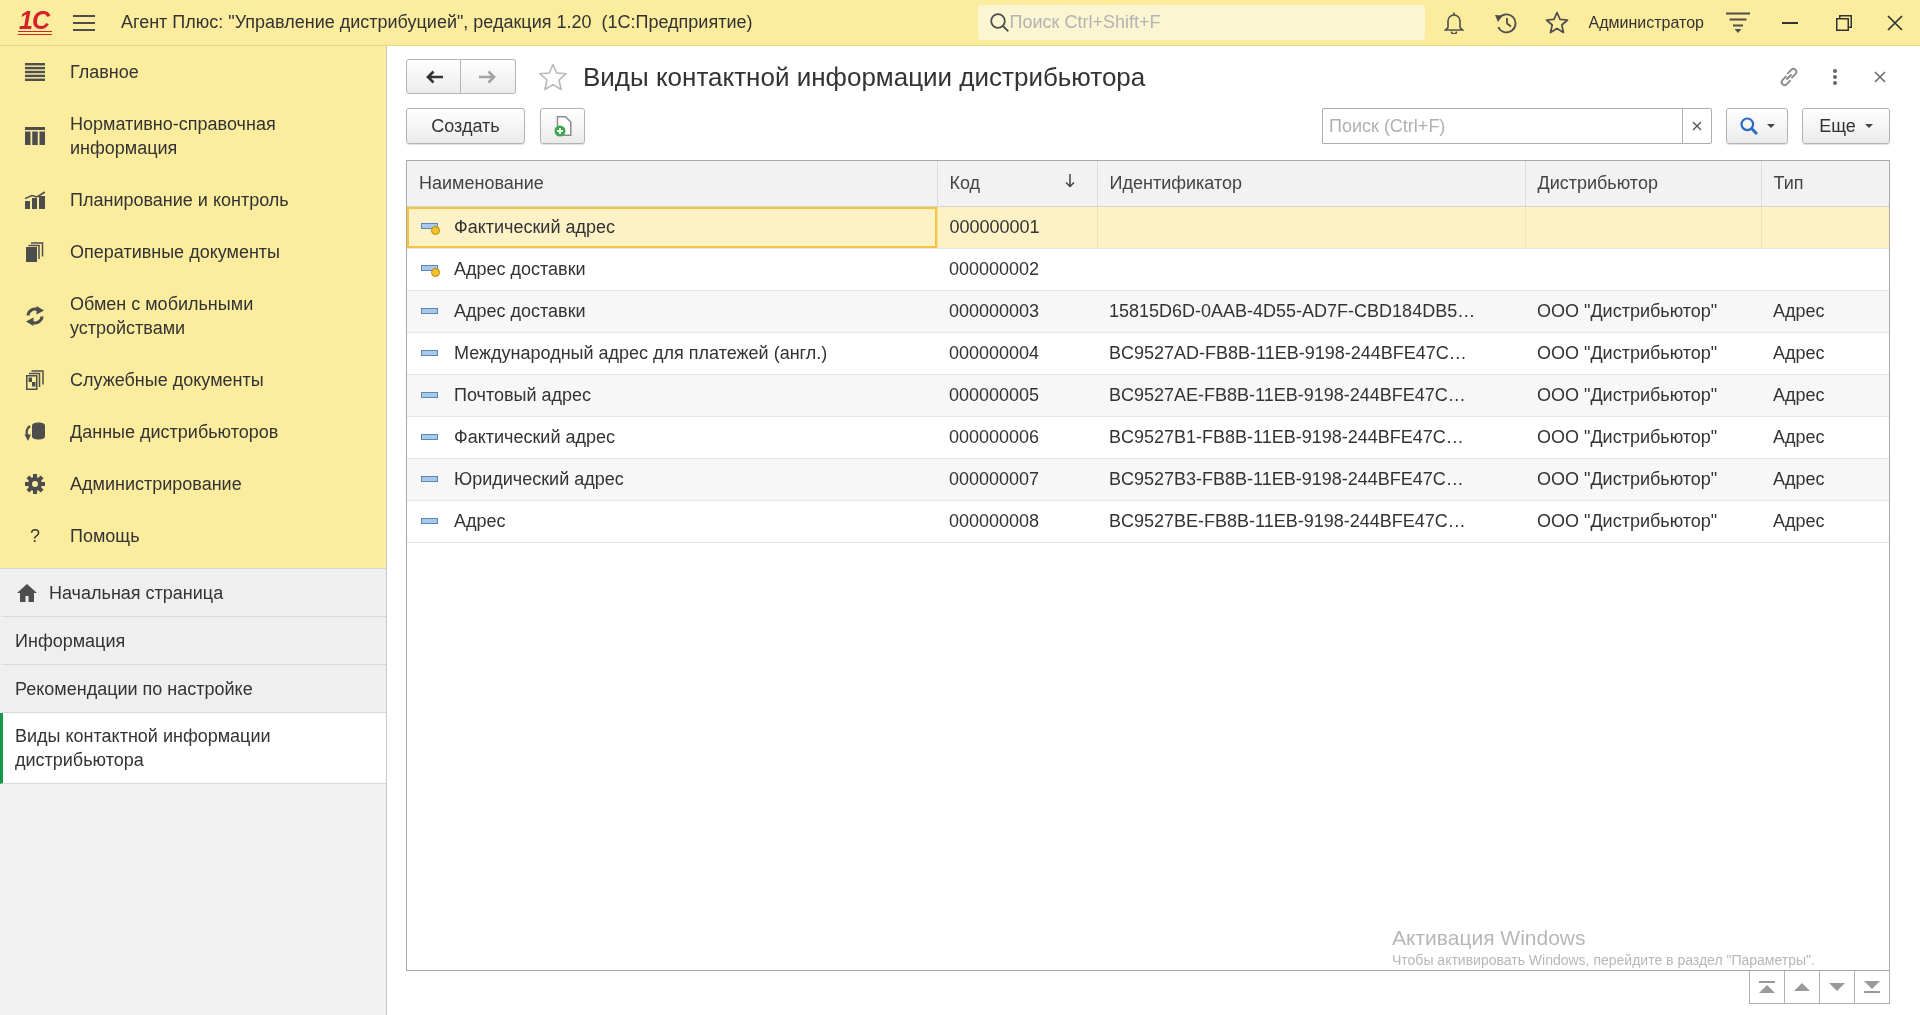 This screenshot has width=1920, height=1015. Describe the element at coordinates (1148, 269) in the screenshot. I see `table-row: Адрес доставки 000000002` at that location.